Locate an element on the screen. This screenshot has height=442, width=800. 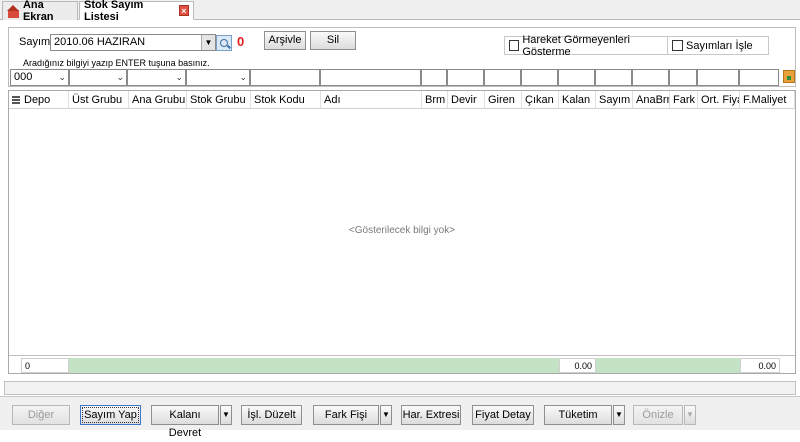
filter-stok-kodu is located at coordinates (285, 77).